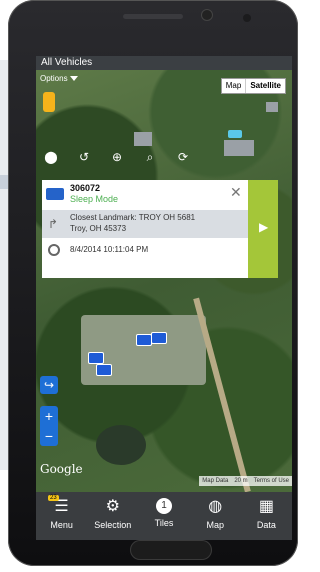  What do you see at coordinates (266, 525) in the screenshot?
I see `tab-label: Data` at bounding box center [266, 525].